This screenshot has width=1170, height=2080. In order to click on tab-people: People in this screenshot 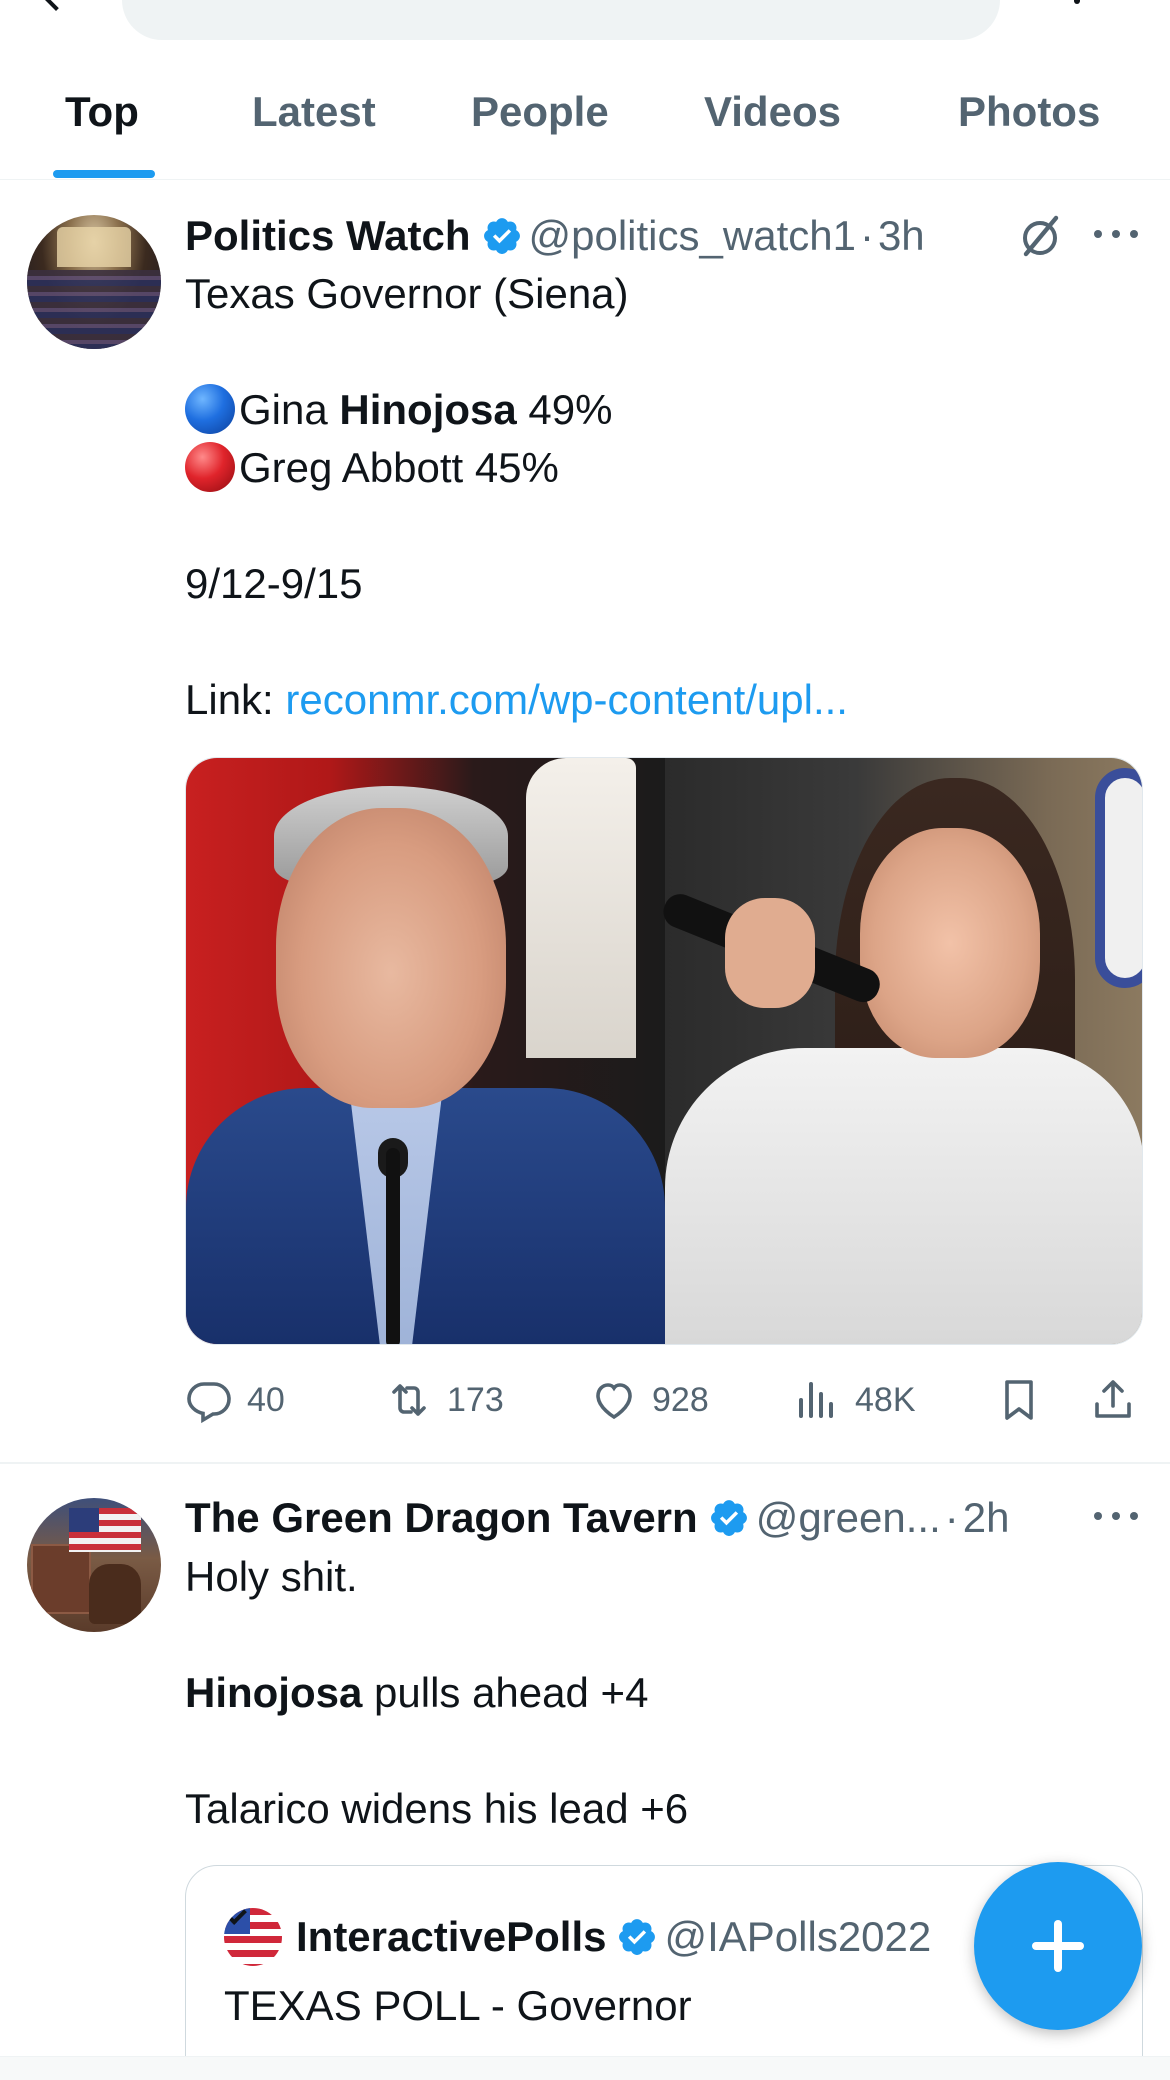, I will do `click(540, 112)`.